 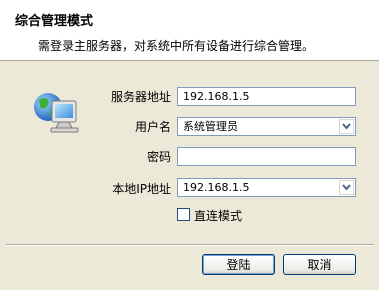 What do you see at coordinates (266, 126) in the screenshot?
I see `username-select: 系统管理员` at bounding box center [266, 126].